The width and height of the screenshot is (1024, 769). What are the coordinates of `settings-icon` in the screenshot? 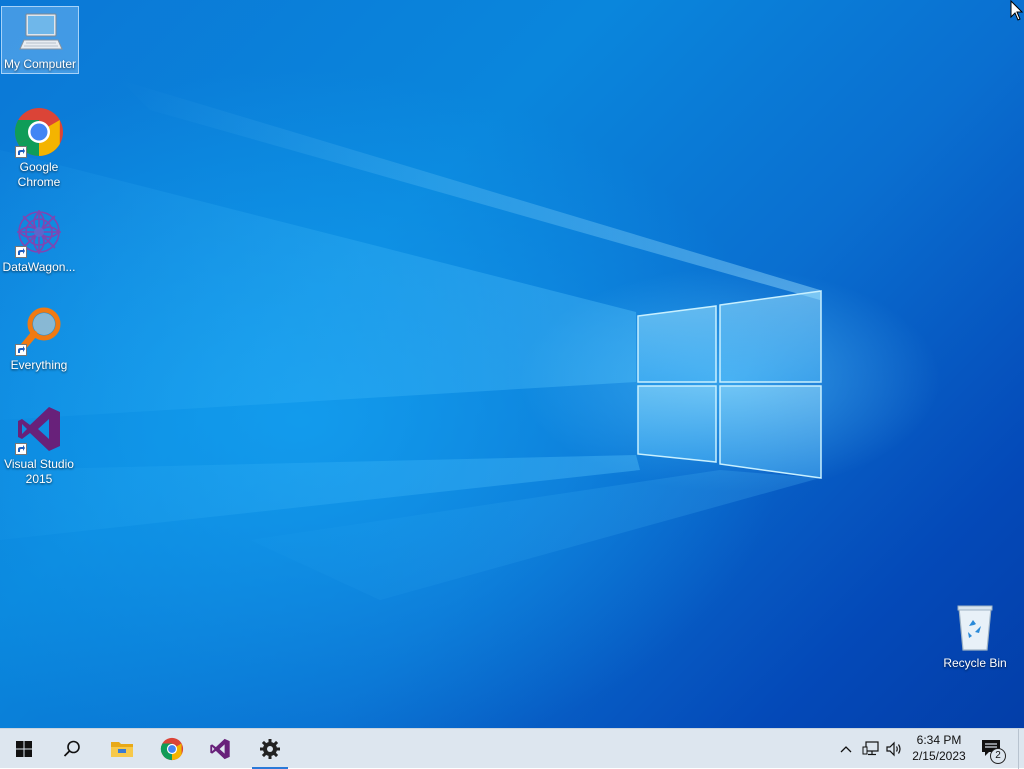 It's located at (270, 749).